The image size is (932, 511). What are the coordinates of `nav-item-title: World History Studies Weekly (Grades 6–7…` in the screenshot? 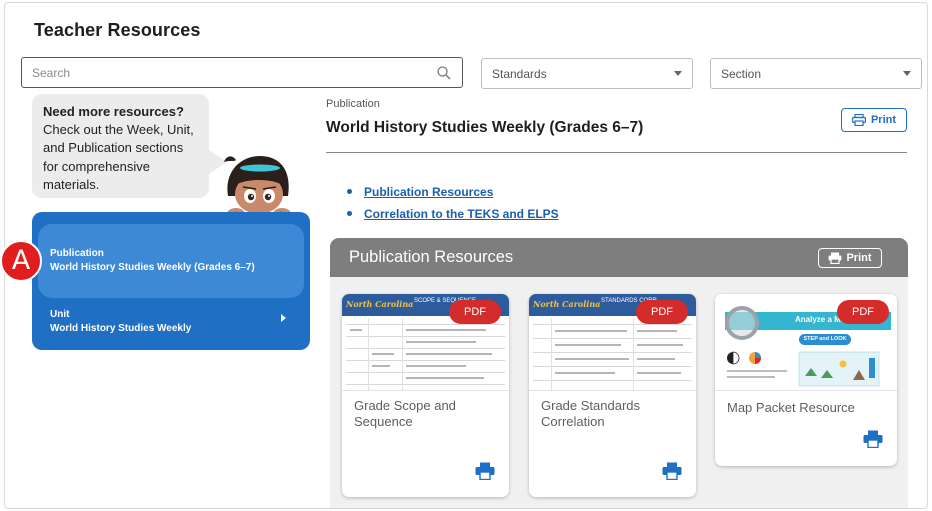 It's located at (152, 267).